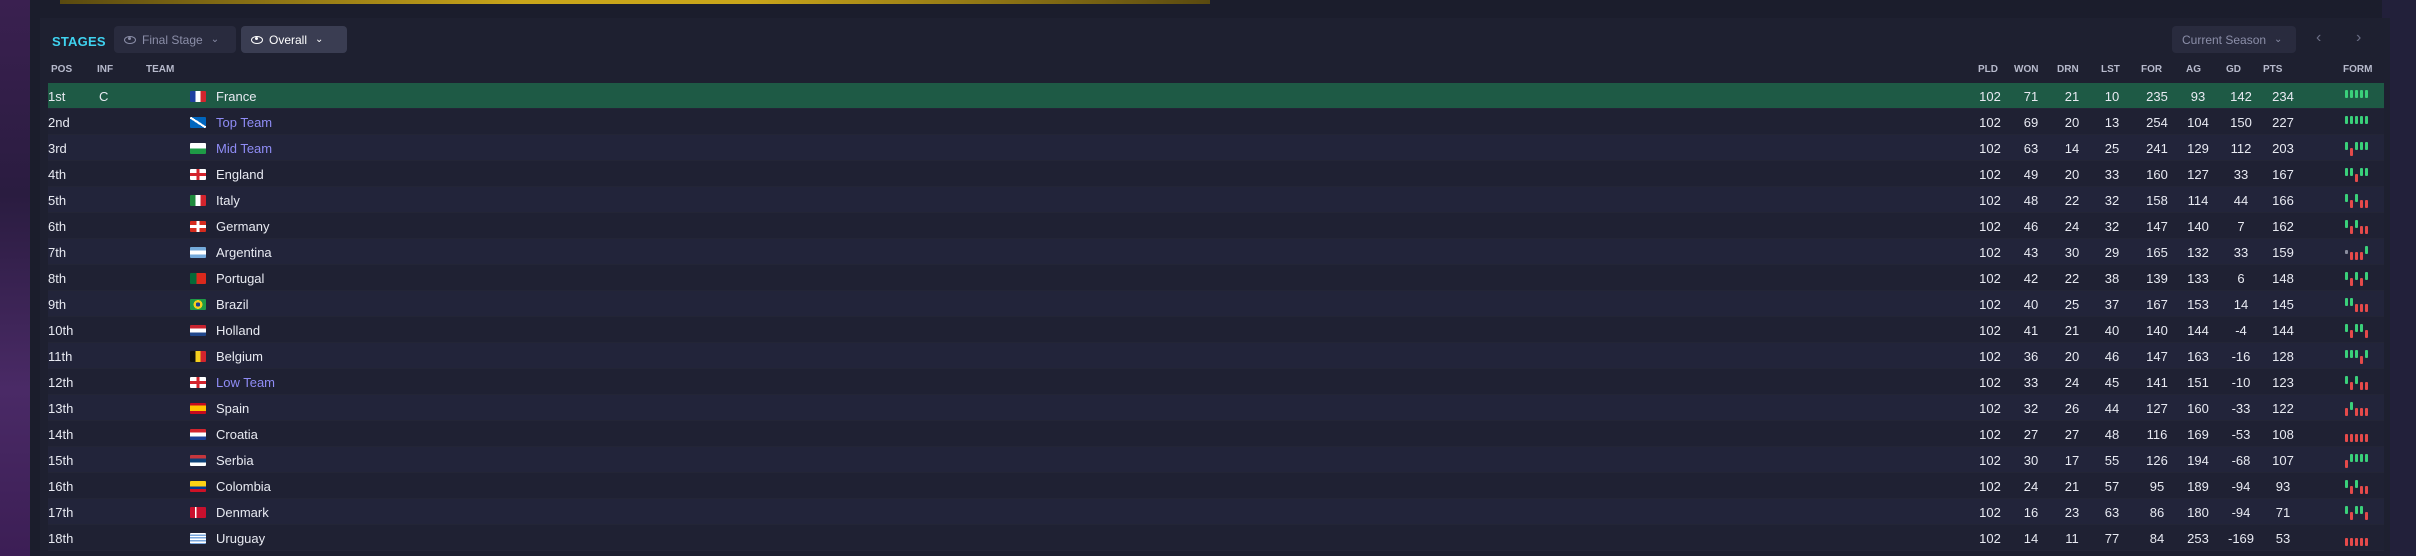  What do you see at coordinates (2272, 69) in the screenshot?
I see `header-pts: PTS` at bounding box center [2272, 69].